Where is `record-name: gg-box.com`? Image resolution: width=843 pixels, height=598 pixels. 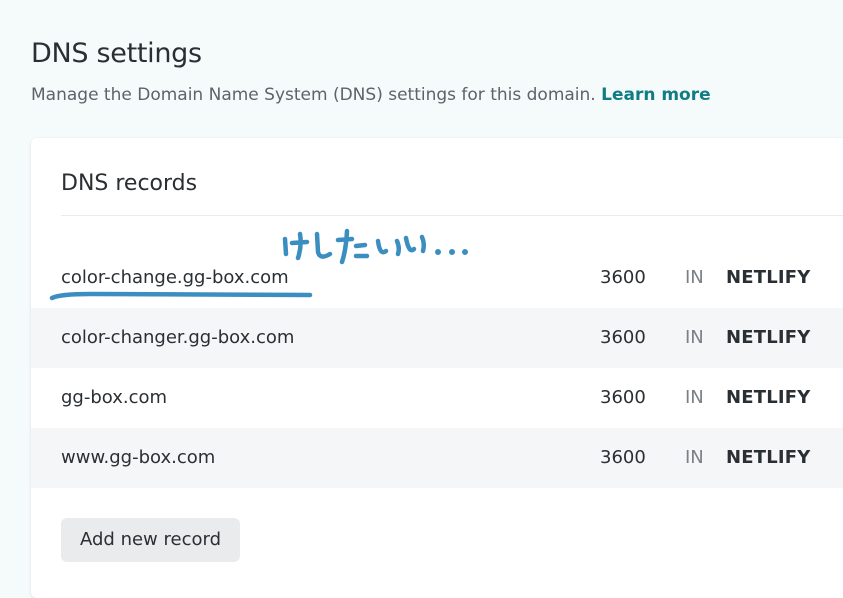 record-name: gg-box.com is located at coordinates (114, 397).